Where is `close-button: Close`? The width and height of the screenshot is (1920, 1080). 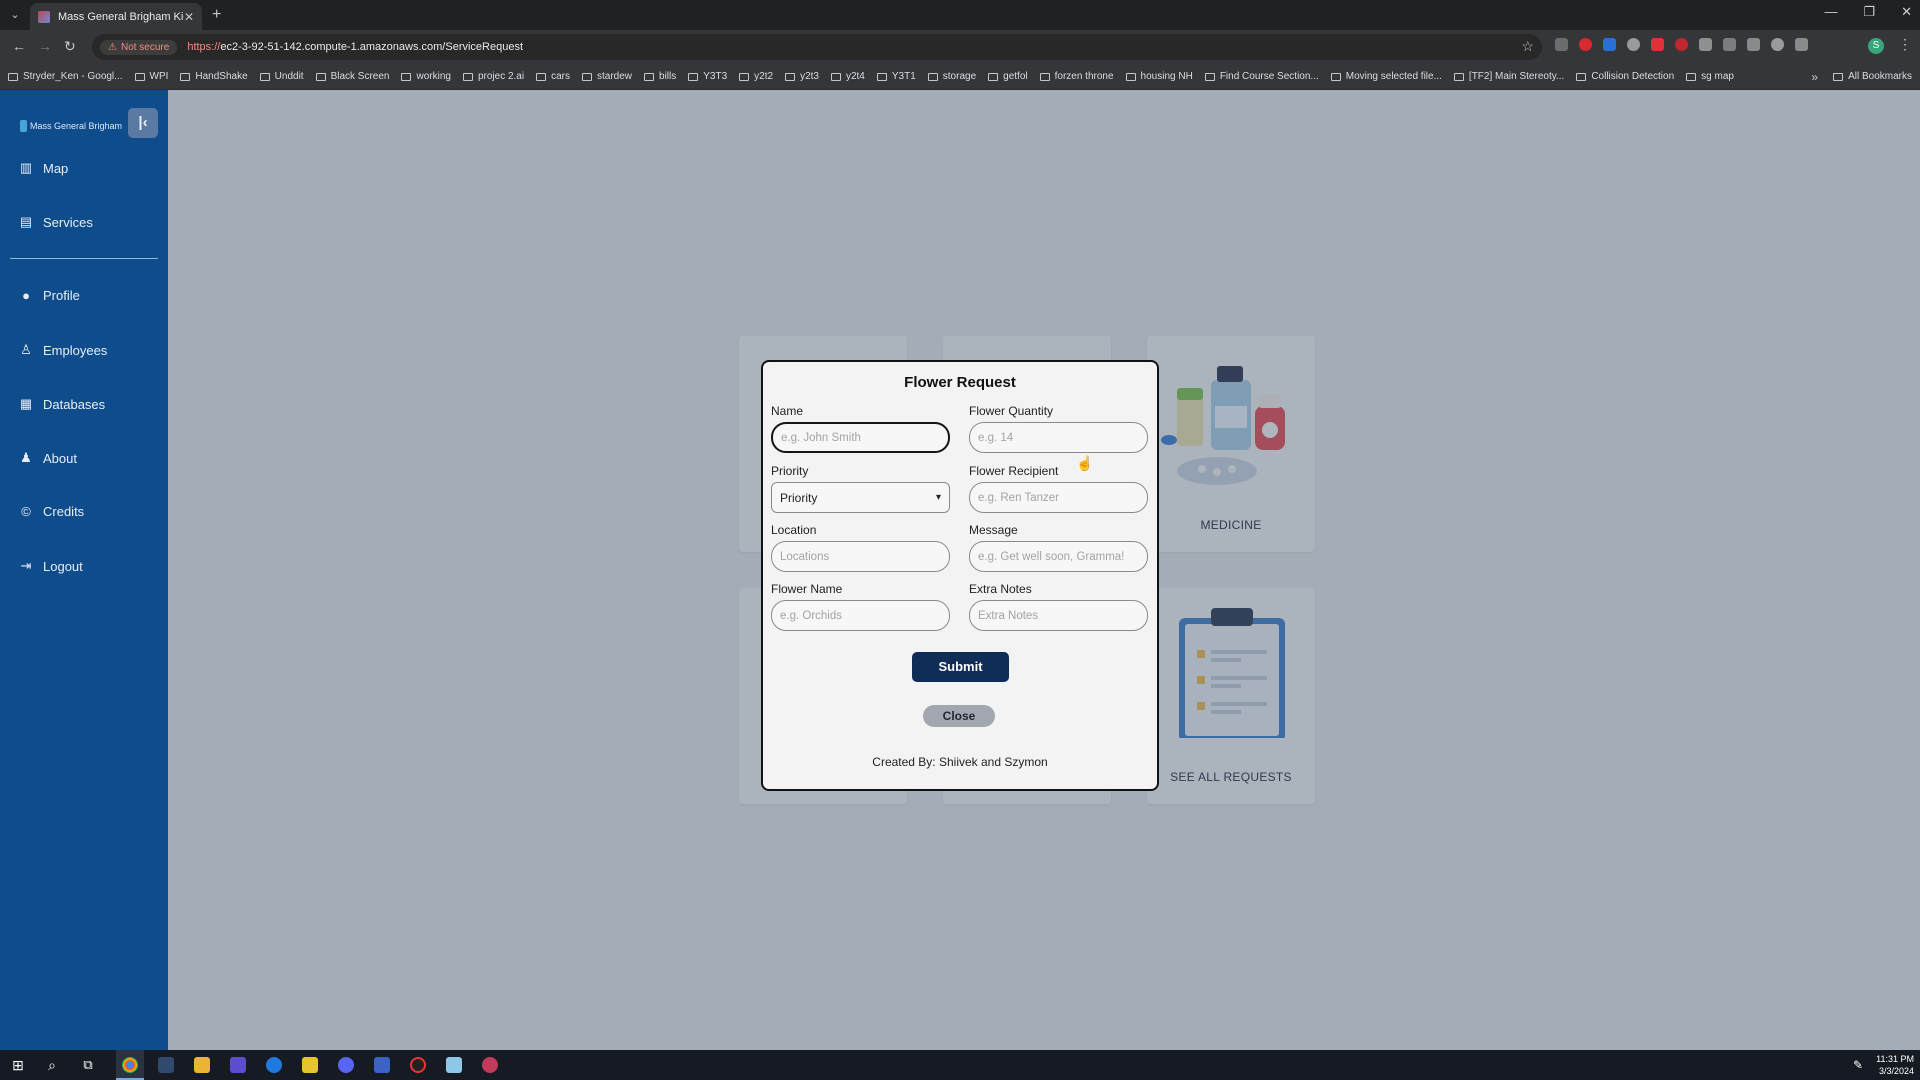 close-button: Close is located at coordinates (959, 716).